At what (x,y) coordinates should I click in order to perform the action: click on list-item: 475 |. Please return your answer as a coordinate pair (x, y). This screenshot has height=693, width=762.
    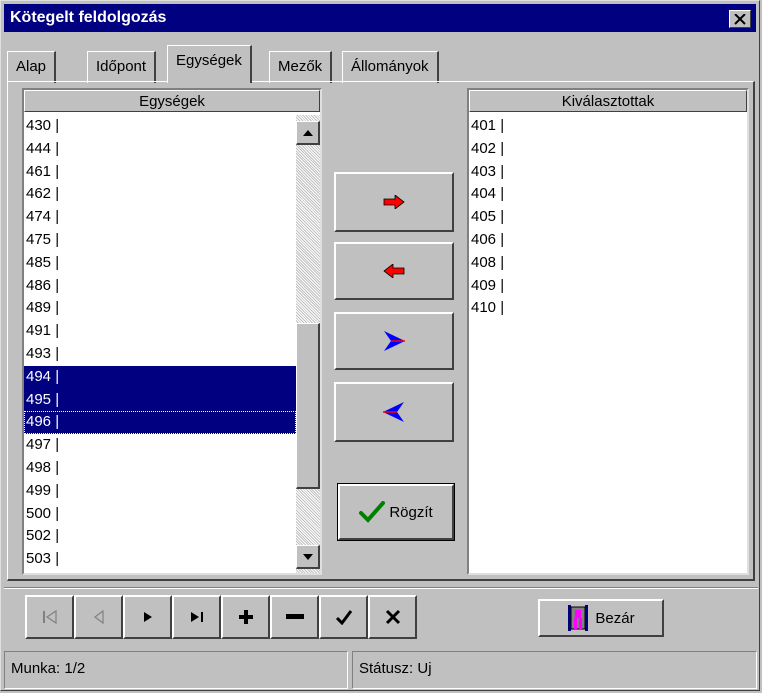
    Looking at the image, I should click on (160, 240).